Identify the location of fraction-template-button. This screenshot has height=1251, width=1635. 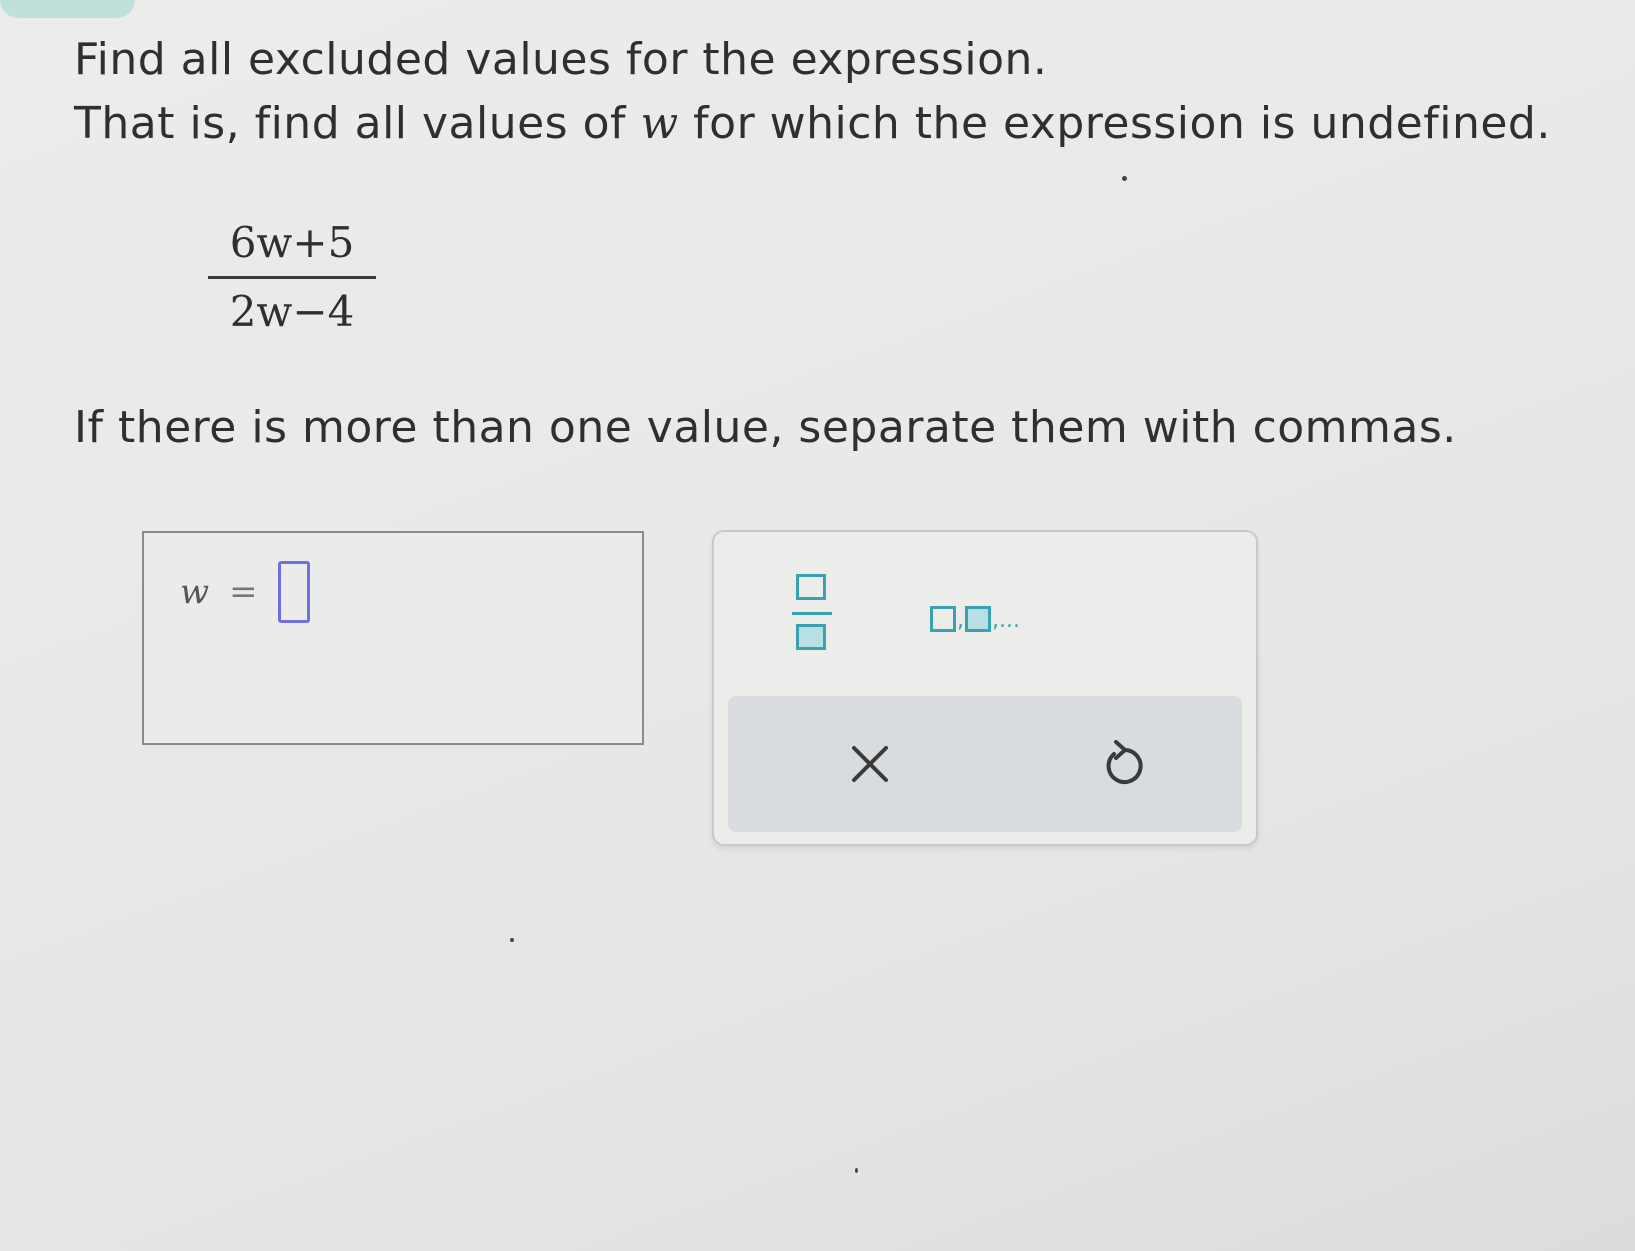
(812, 618).